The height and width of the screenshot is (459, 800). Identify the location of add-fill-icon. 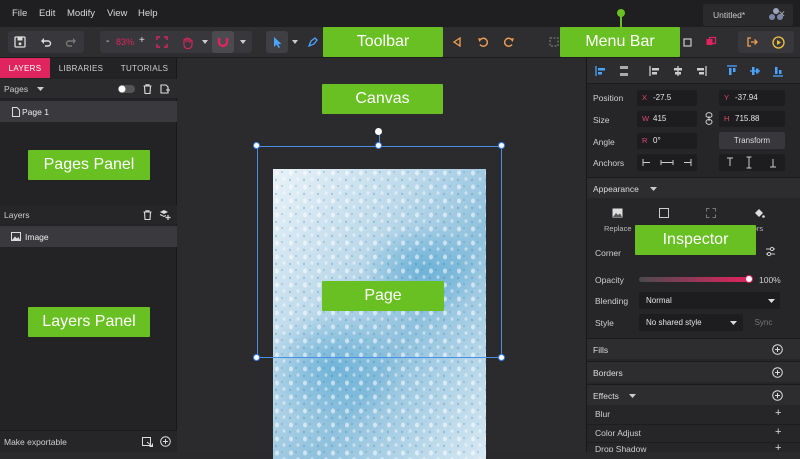
(777, 349).